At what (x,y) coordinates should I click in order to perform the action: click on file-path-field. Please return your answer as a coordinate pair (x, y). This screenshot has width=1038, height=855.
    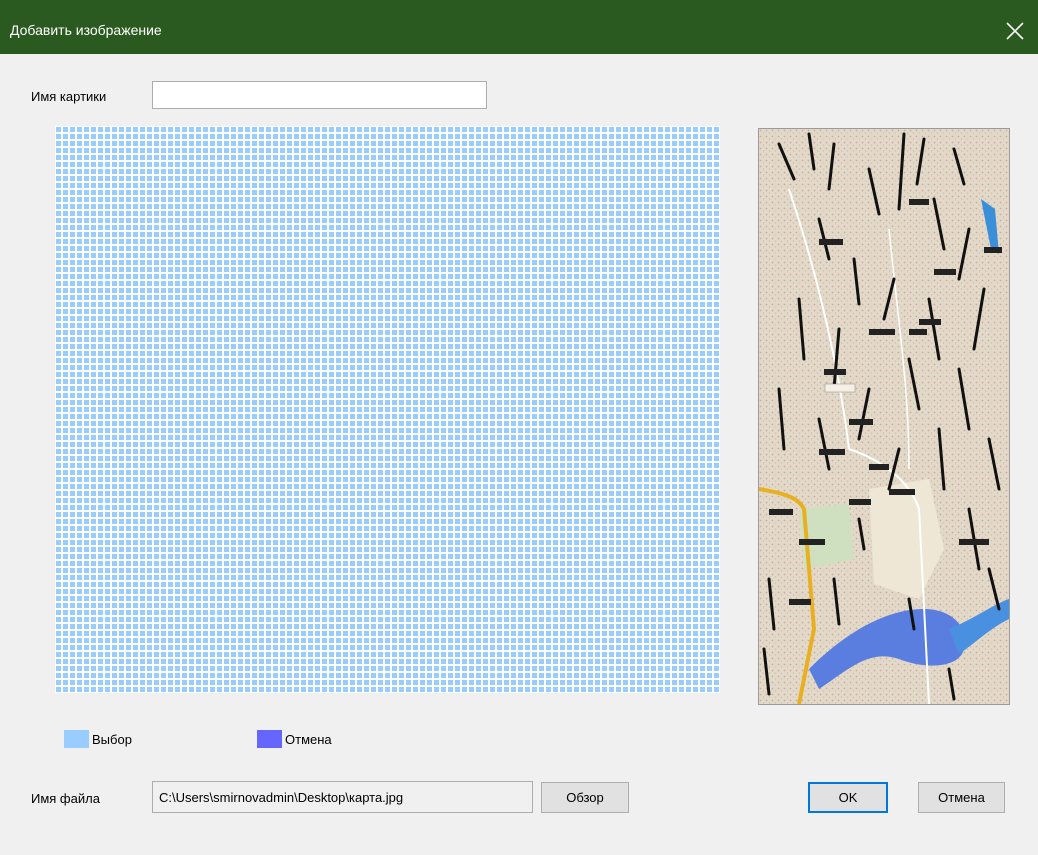
    Looking at the image, I should click on (342, 797).